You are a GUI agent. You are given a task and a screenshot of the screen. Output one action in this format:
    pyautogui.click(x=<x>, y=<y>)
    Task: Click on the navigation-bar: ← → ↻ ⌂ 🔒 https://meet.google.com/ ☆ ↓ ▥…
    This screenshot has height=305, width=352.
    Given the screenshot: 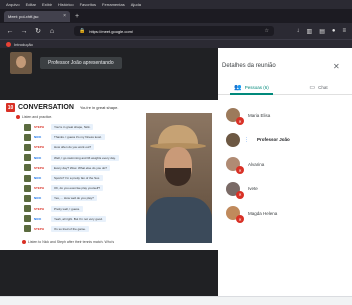 What is the action you would take?
    pyautogui.click(x=176, y=31)
    